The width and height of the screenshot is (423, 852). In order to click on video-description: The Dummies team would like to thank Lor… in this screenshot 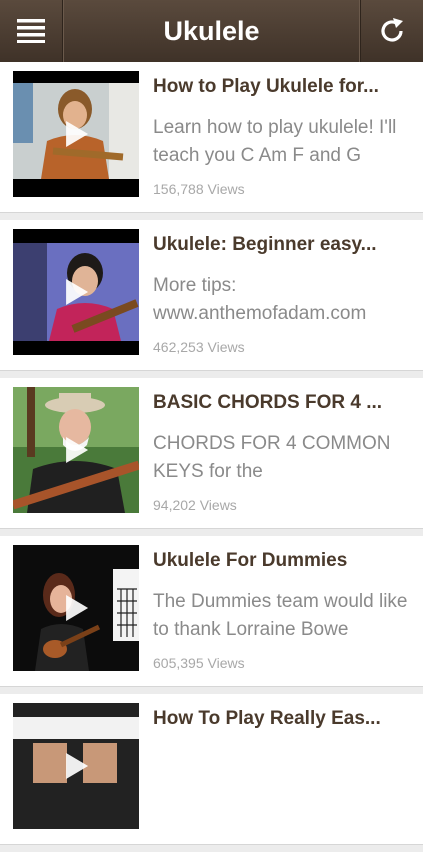, I will do `click(280, 615)`.